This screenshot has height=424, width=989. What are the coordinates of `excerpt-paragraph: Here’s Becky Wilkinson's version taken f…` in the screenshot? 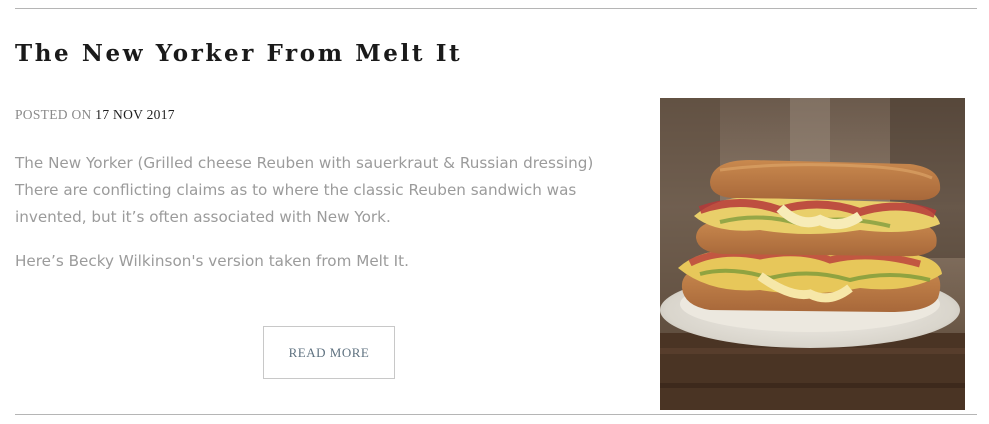 It's located at (212, 261).